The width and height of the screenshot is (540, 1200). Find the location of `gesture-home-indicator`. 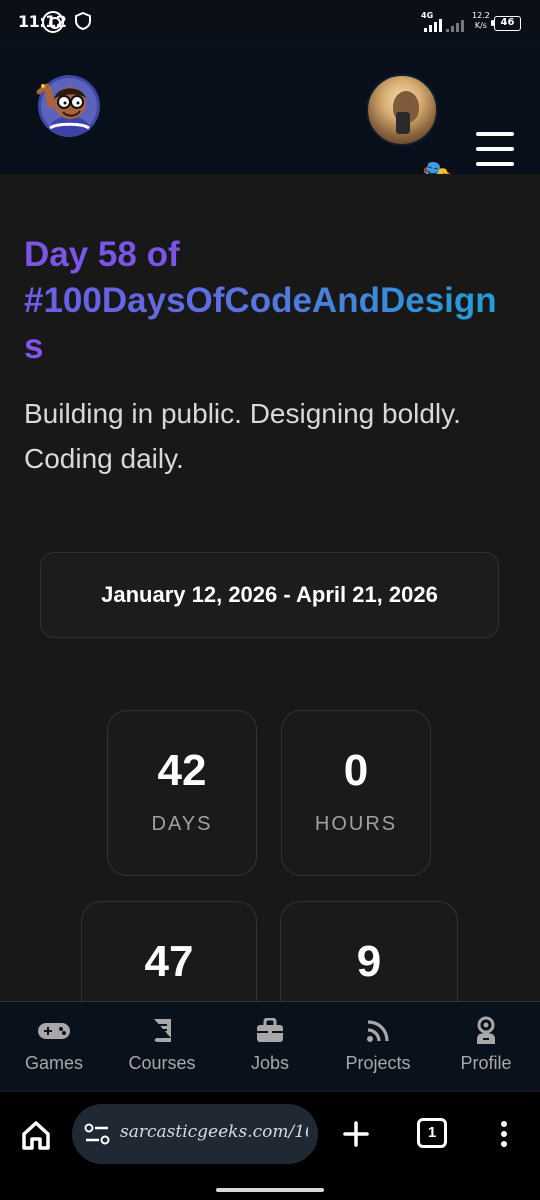

gesture-home-indicator is located at coordinates (270, 1190).